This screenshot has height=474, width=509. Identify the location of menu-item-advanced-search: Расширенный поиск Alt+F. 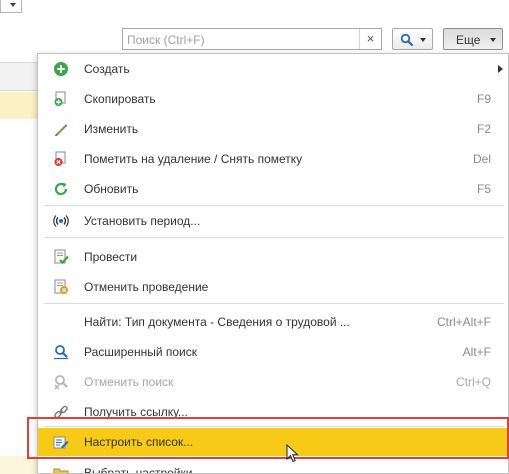
(273, 352).